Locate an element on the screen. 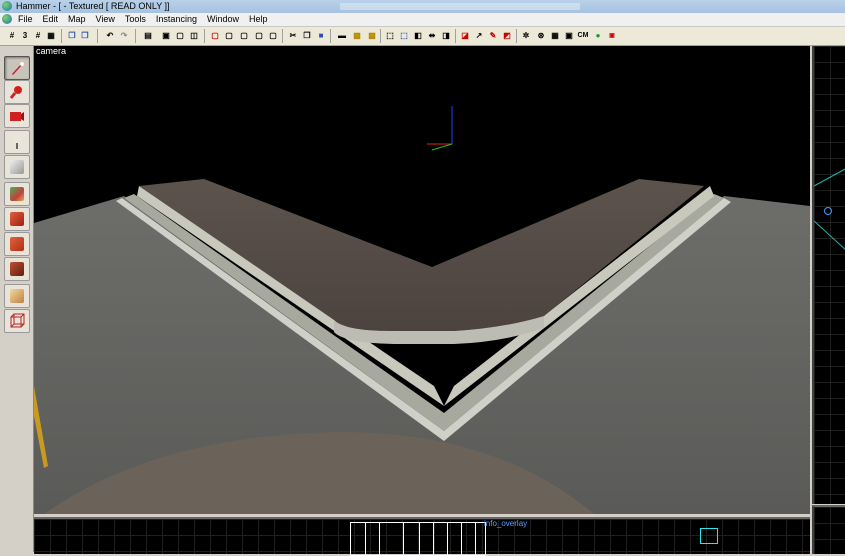 This screenshot has height=556, width=845. texture-lock-icon: ▢ is located at coordinates (259, 35).